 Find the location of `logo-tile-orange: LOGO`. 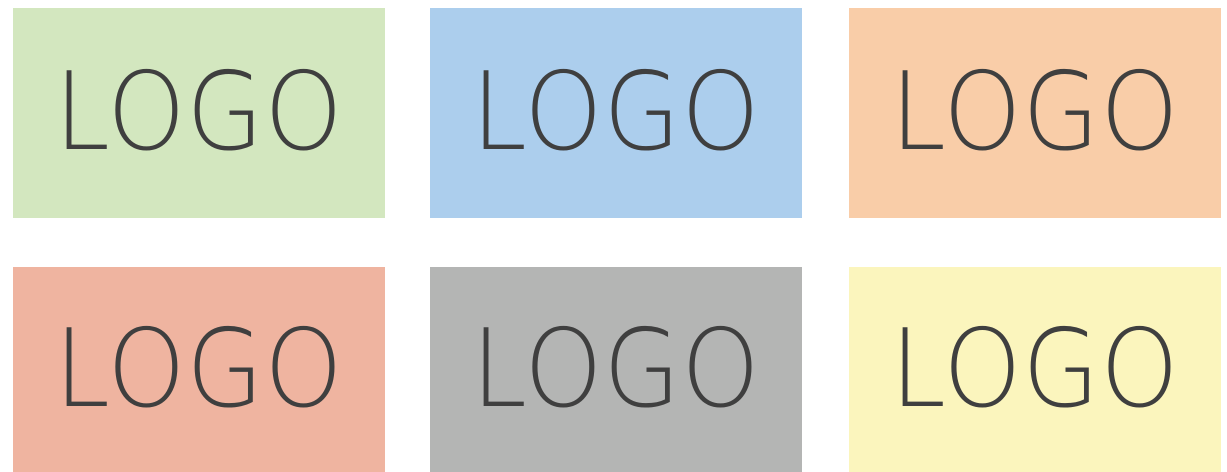

logo-tile-orange: LOGO is located at coordinates (1035, 113).